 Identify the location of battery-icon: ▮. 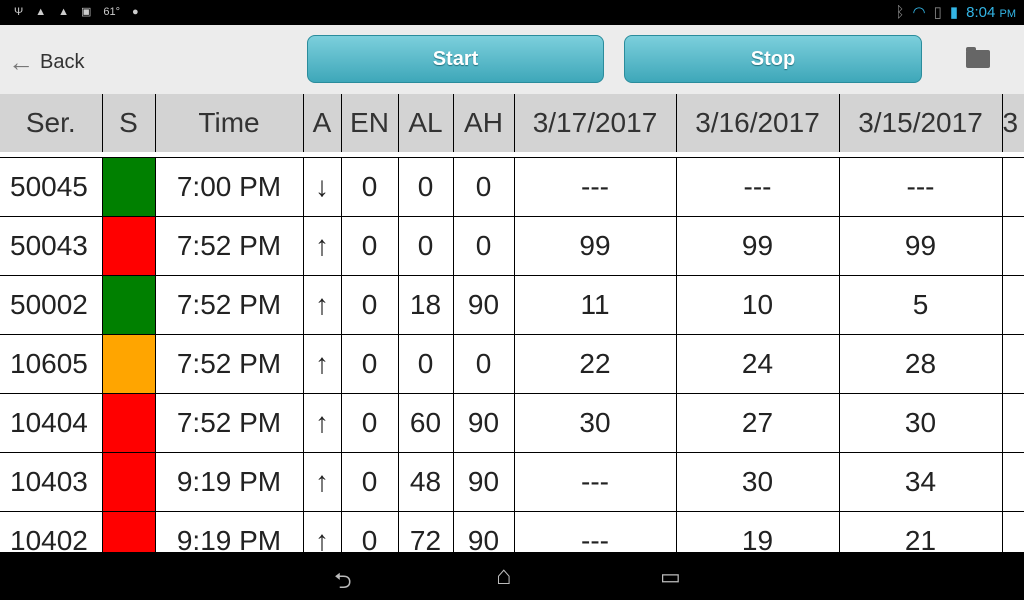
(954, 12).